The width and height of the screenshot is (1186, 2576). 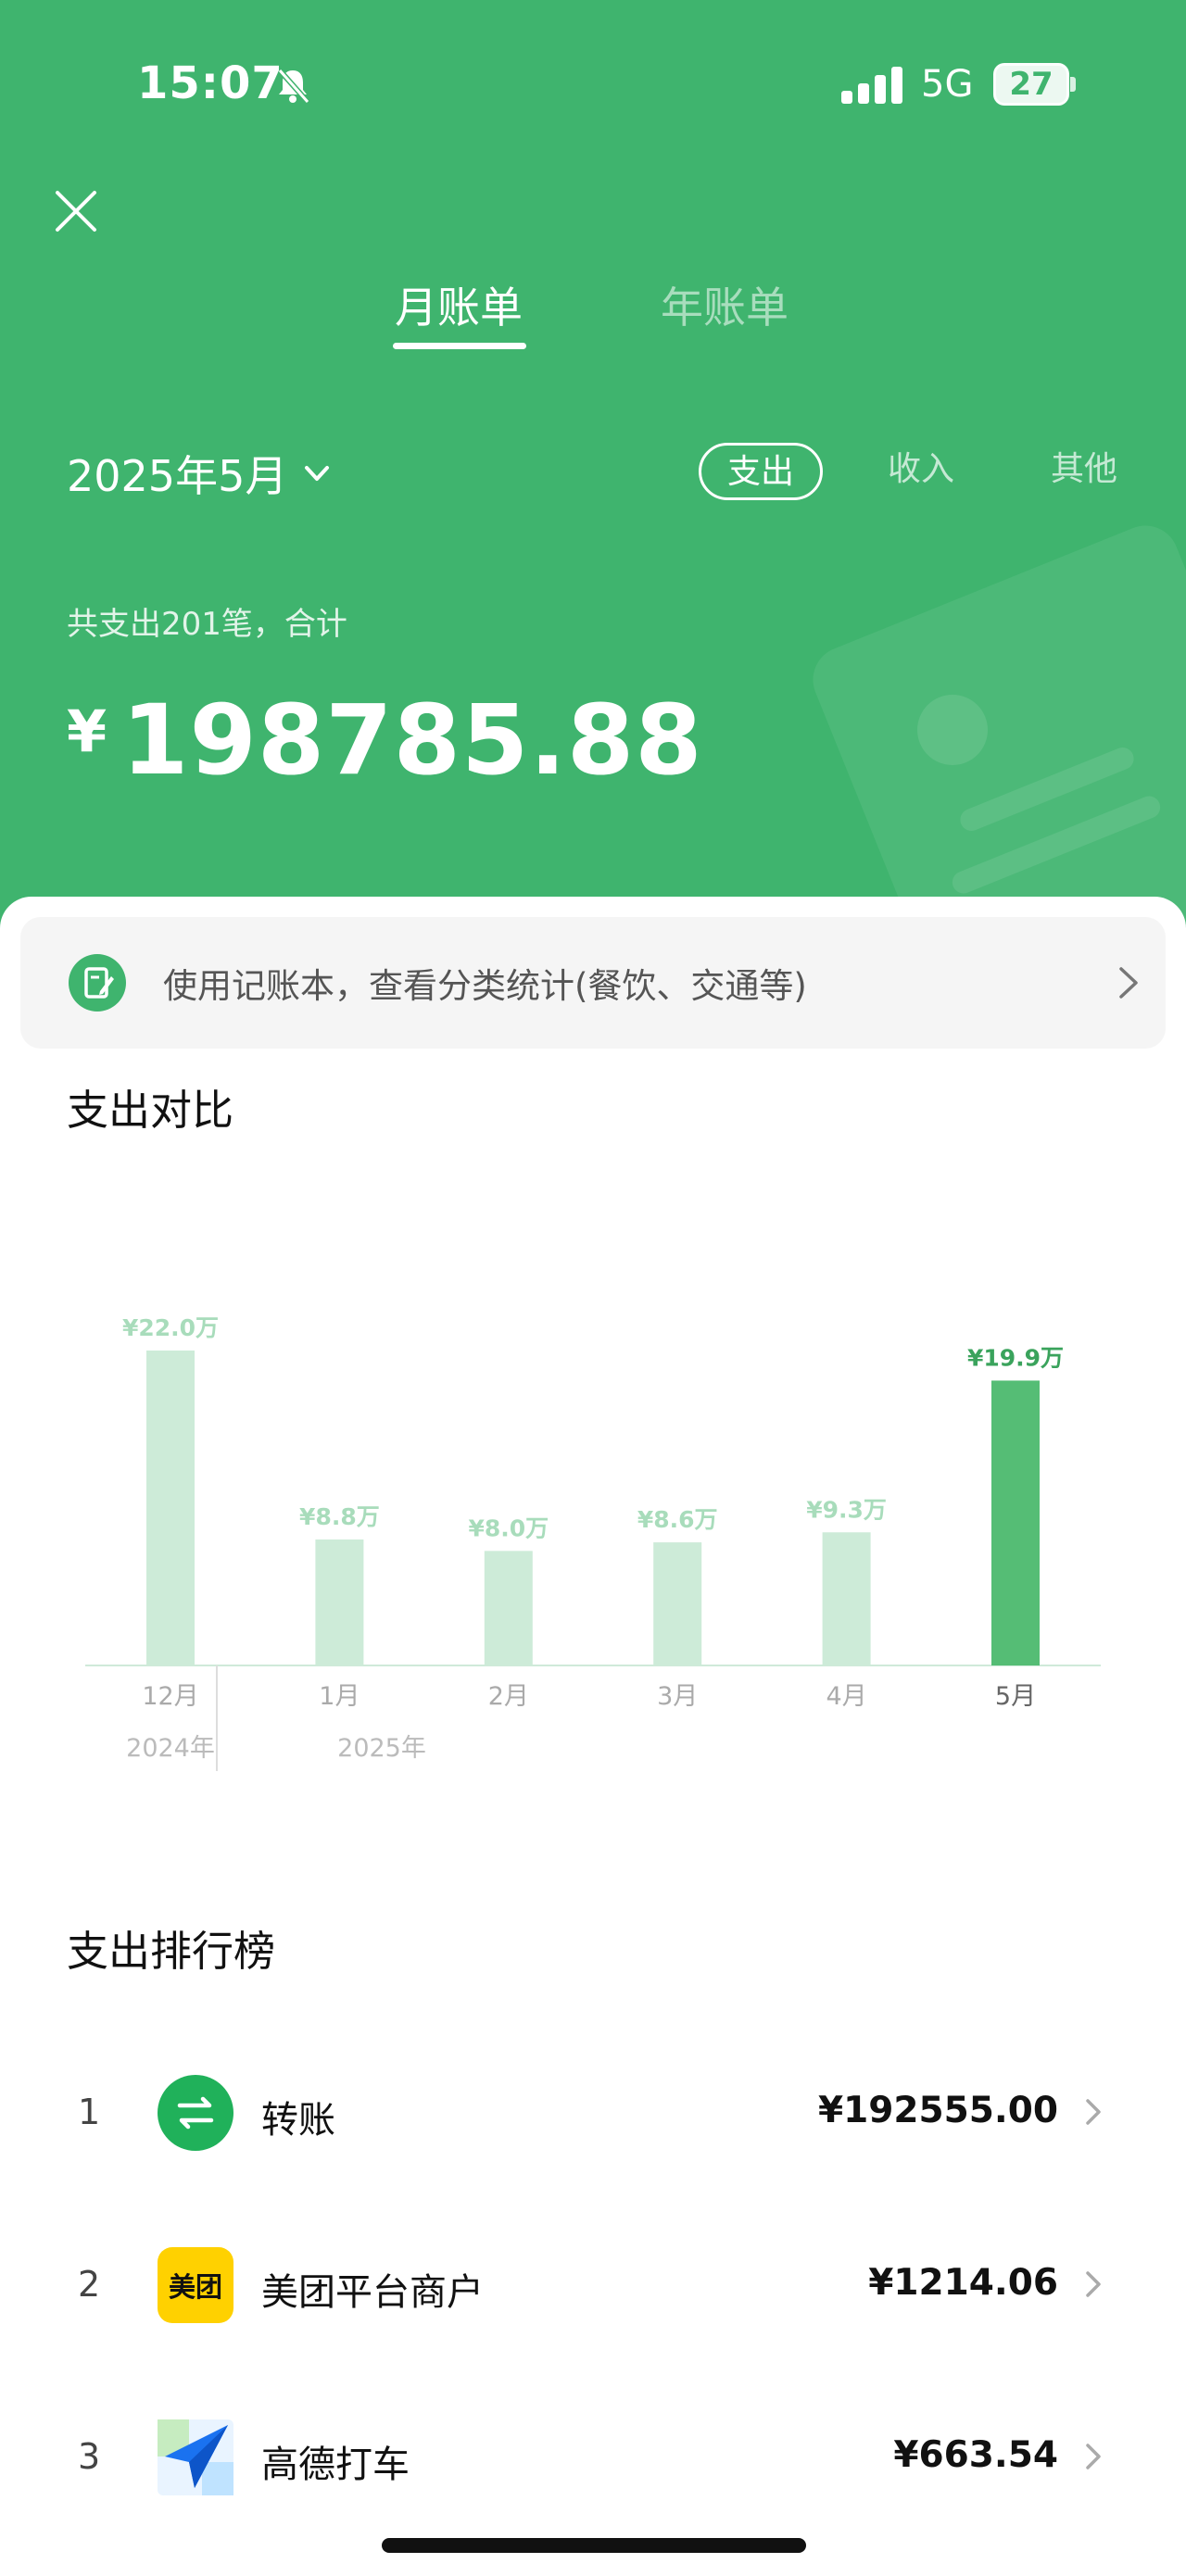 What do you see at coordinates (594, 2545) in the screenshot?
I see `home-indicator` at bounding box center [594, 2545].